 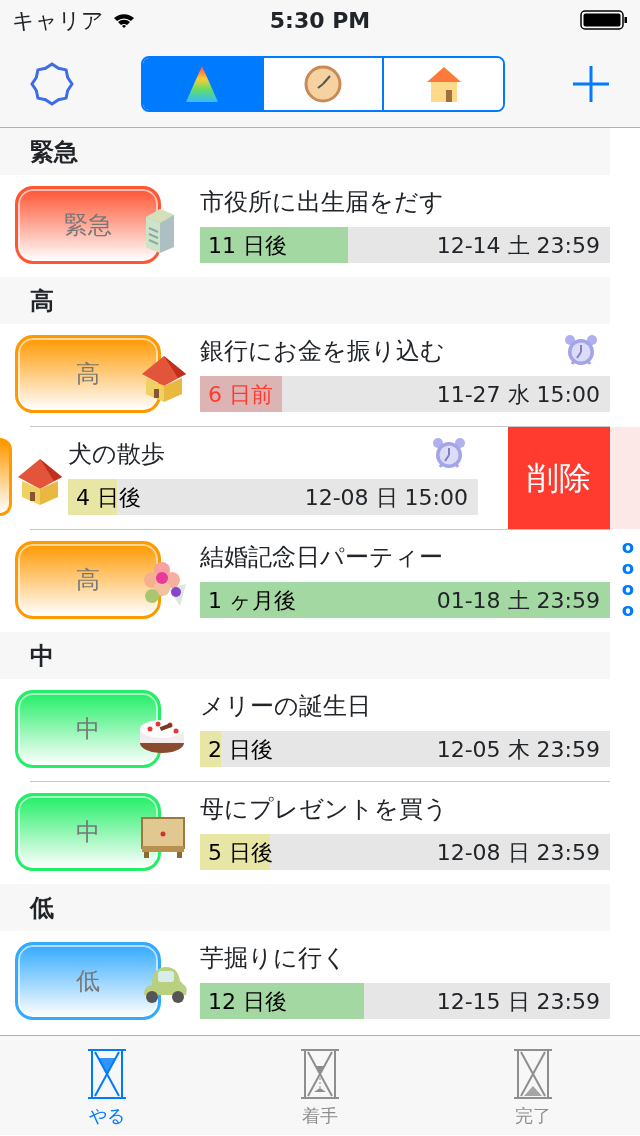 What do you see at coordinates (305, 151) in the screenshot?
I see `section-header: 緊急` at bounding box center [305, 151].